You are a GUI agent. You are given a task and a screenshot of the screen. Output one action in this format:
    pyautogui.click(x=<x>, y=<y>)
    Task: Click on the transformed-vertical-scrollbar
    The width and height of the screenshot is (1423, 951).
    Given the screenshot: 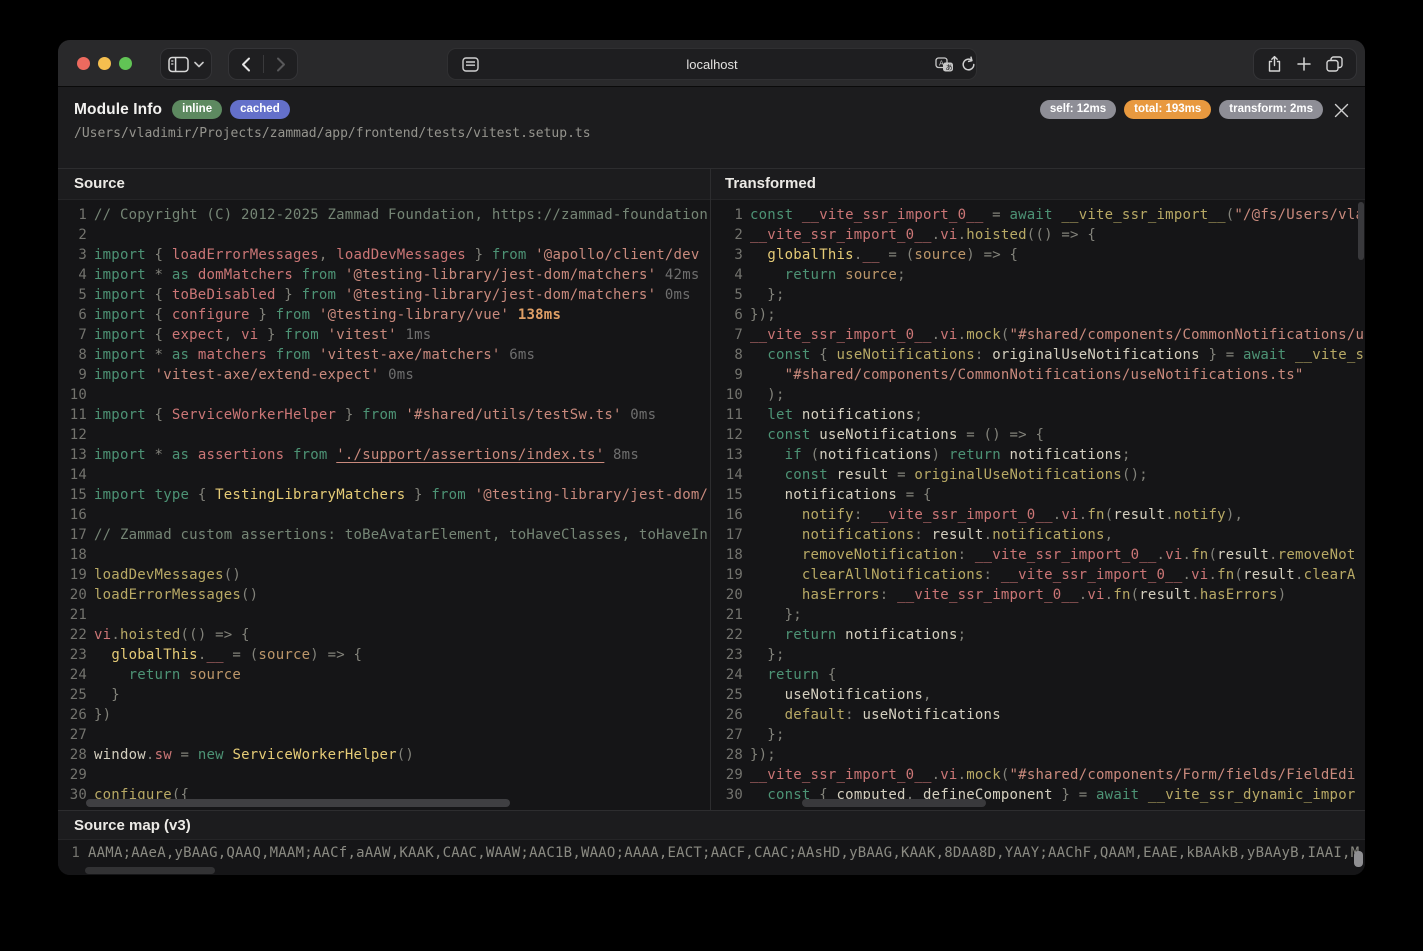 What is the action you would take?
    pyautogui.click(x=1361, y=231)
    